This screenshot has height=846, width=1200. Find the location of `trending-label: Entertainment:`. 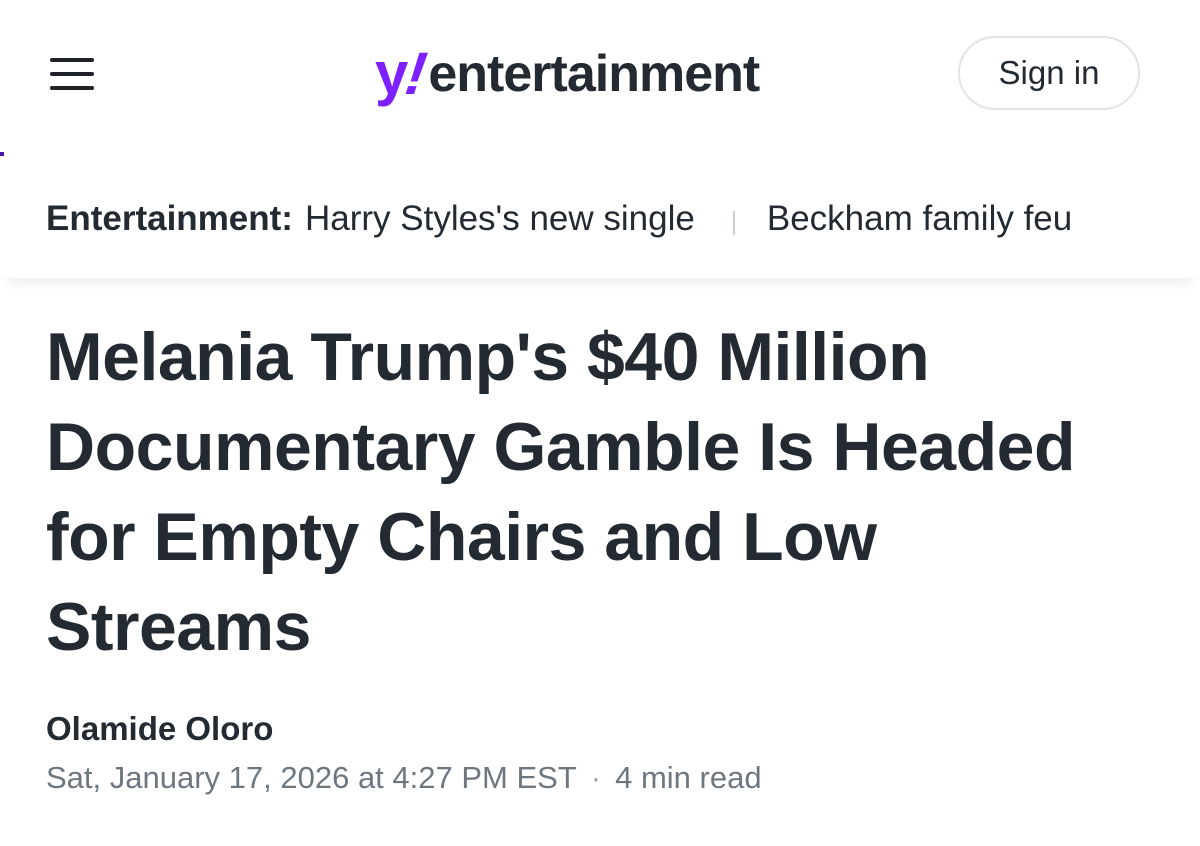

trending-label: Entertainment: is located at coordinates (169, 218).